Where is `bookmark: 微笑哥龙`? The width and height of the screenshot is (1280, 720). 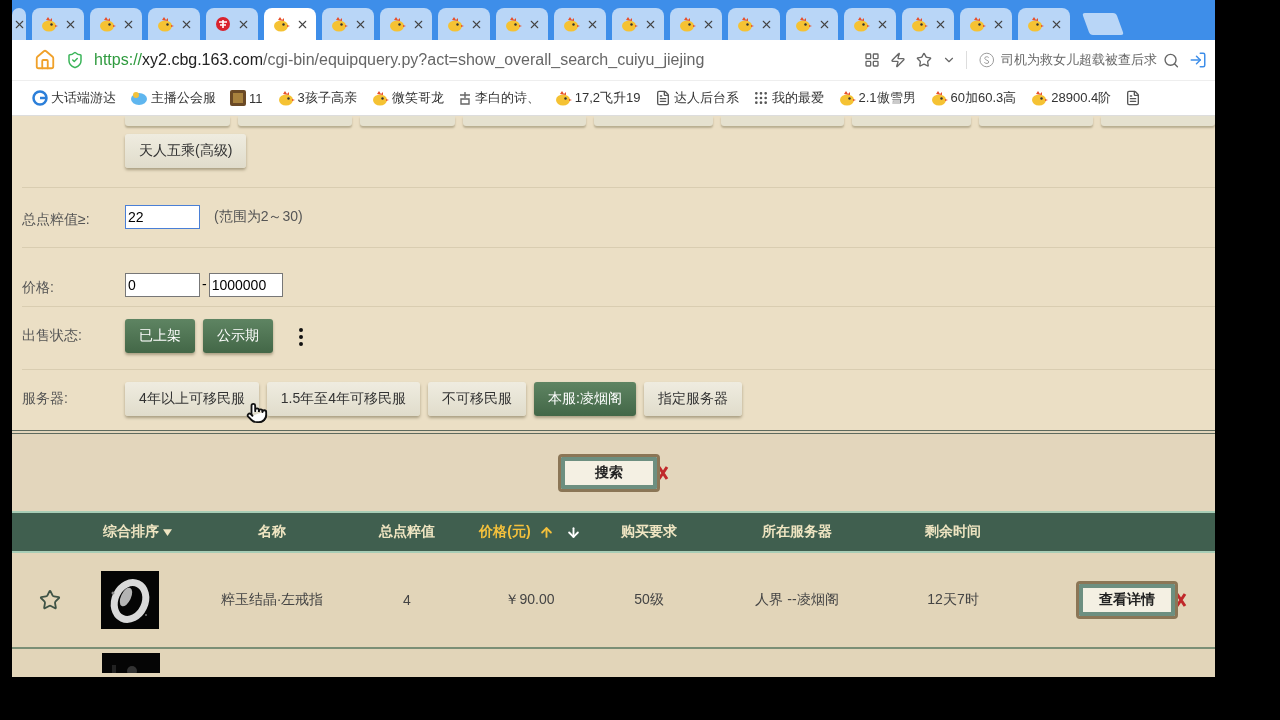
bookmark: 微笑哥龙 is located at coordinates (407, 98).